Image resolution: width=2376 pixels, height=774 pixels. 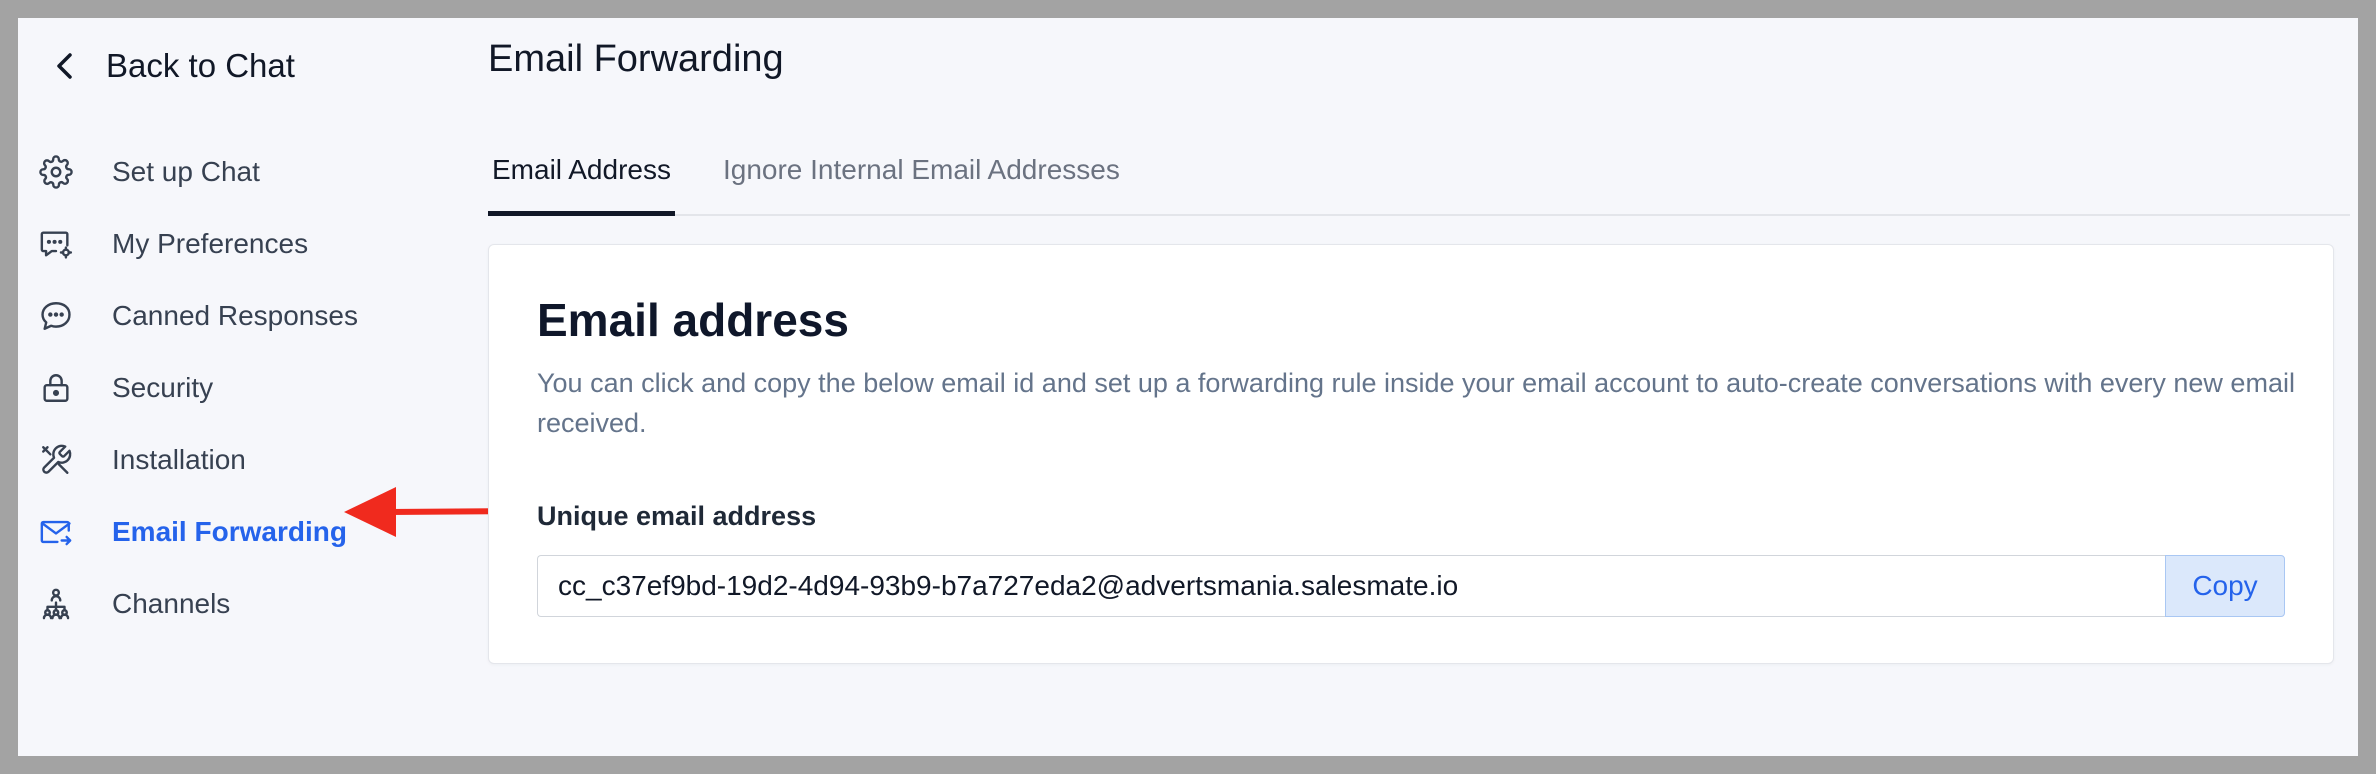 I want to click on unique-email-field, so click(x=1351, y=586).